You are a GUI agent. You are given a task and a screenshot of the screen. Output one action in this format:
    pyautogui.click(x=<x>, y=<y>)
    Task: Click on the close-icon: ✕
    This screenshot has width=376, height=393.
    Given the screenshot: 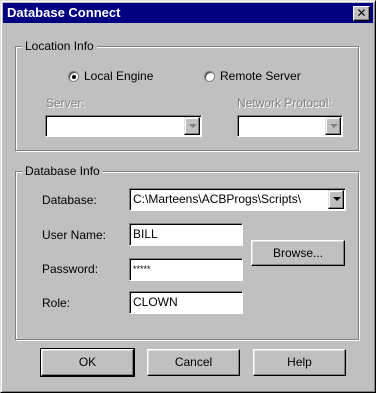 What is the action you would take?
    pyautogui.click(x=361, y=13)
    